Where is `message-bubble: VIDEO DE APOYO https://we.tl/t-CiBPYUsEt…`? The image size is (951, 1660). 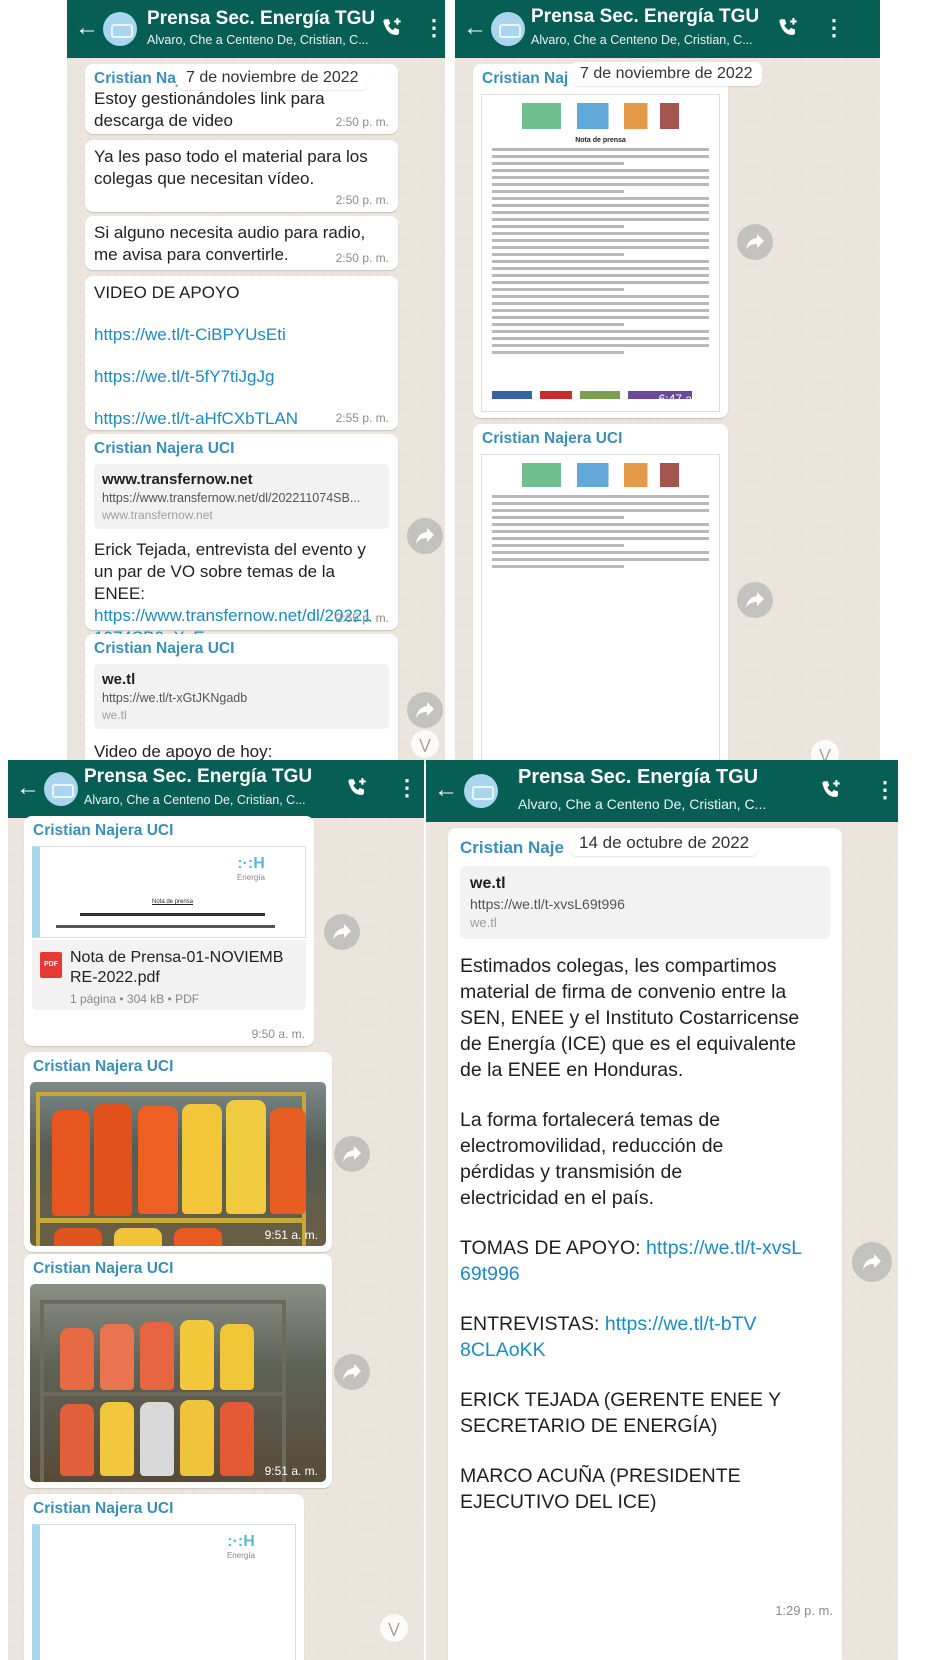
message-bubble: VIDEO DE APOYO https://we.tl/t-CiBPYUsEt… is located at coordinates (241, 353).